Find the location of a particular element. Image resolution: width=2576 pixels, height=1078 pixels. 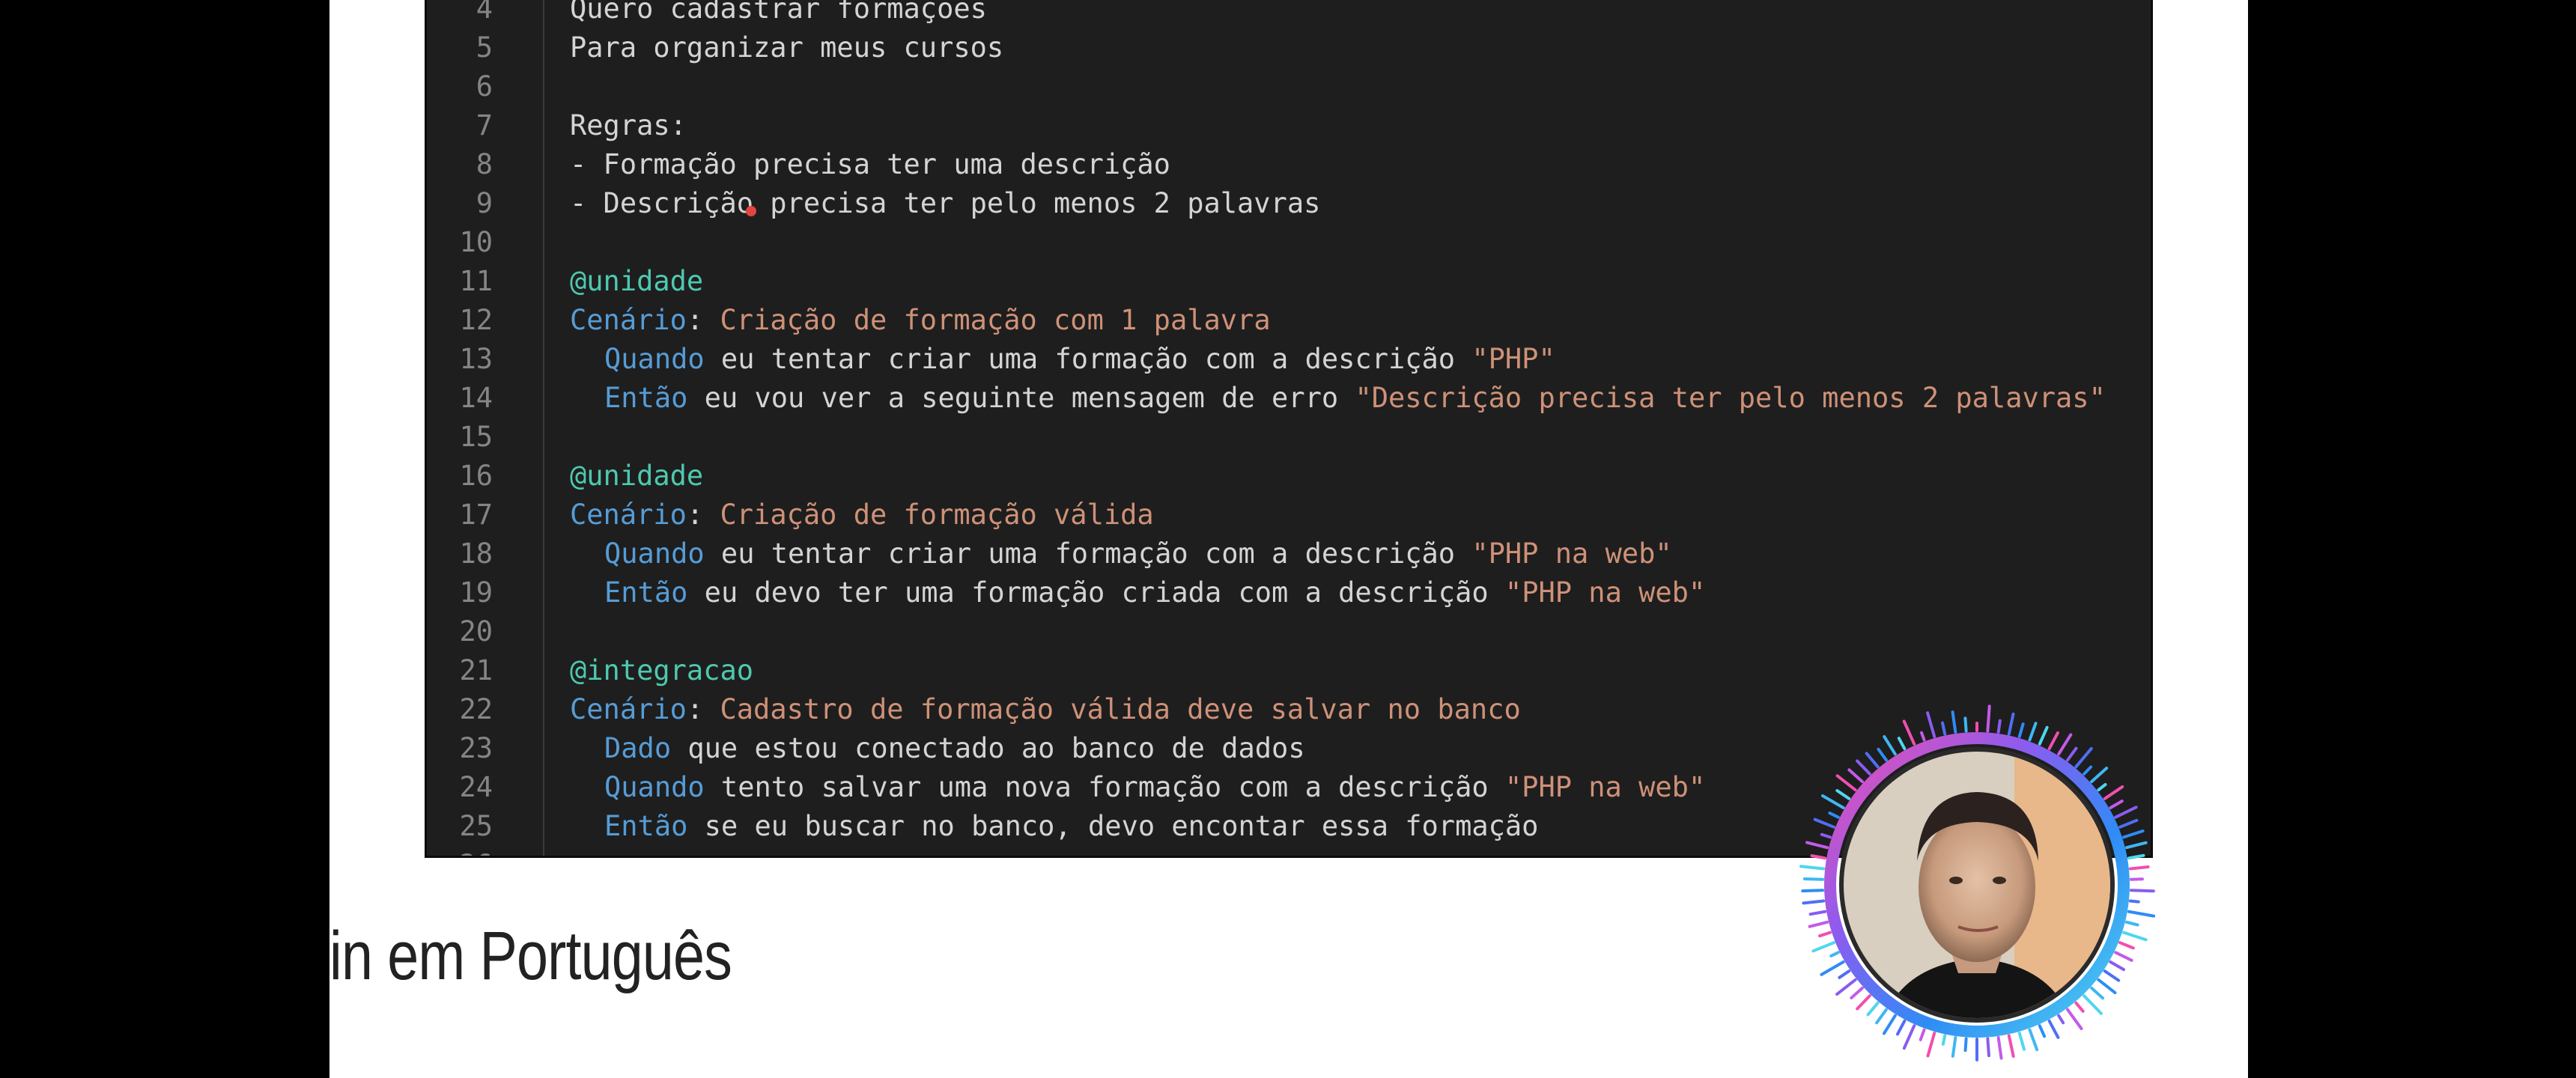

line-number: 22 is located at coordinates (476, 709).